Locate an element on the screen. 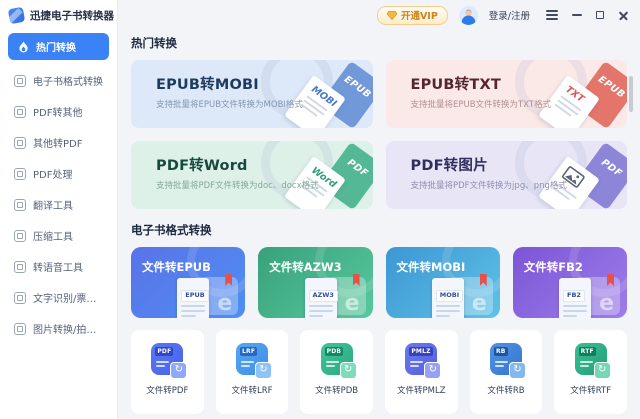  ebook-format-icon is located at coordinates (20, 80).